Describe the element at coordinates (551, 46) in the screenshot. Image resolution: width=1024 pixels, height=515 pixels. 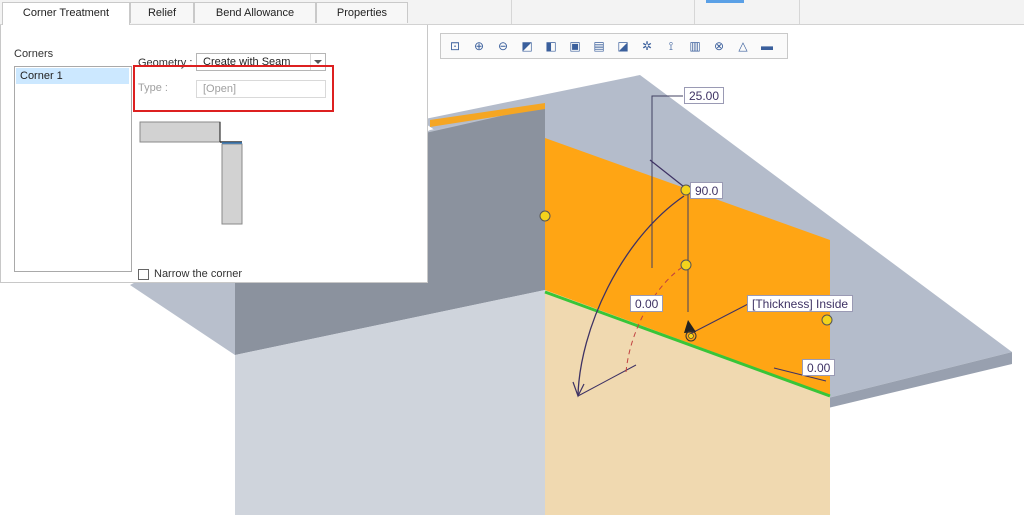
I see `view-orientation-icon: ◧` at that location.